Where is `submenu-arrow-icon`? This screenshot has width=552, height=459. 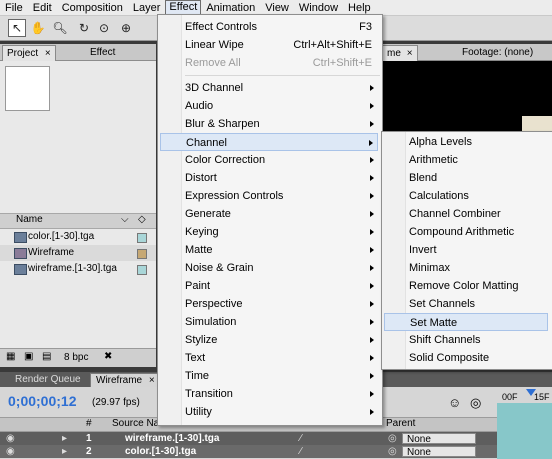 submenu-arrow-icon is located at coordinates (372, 106).